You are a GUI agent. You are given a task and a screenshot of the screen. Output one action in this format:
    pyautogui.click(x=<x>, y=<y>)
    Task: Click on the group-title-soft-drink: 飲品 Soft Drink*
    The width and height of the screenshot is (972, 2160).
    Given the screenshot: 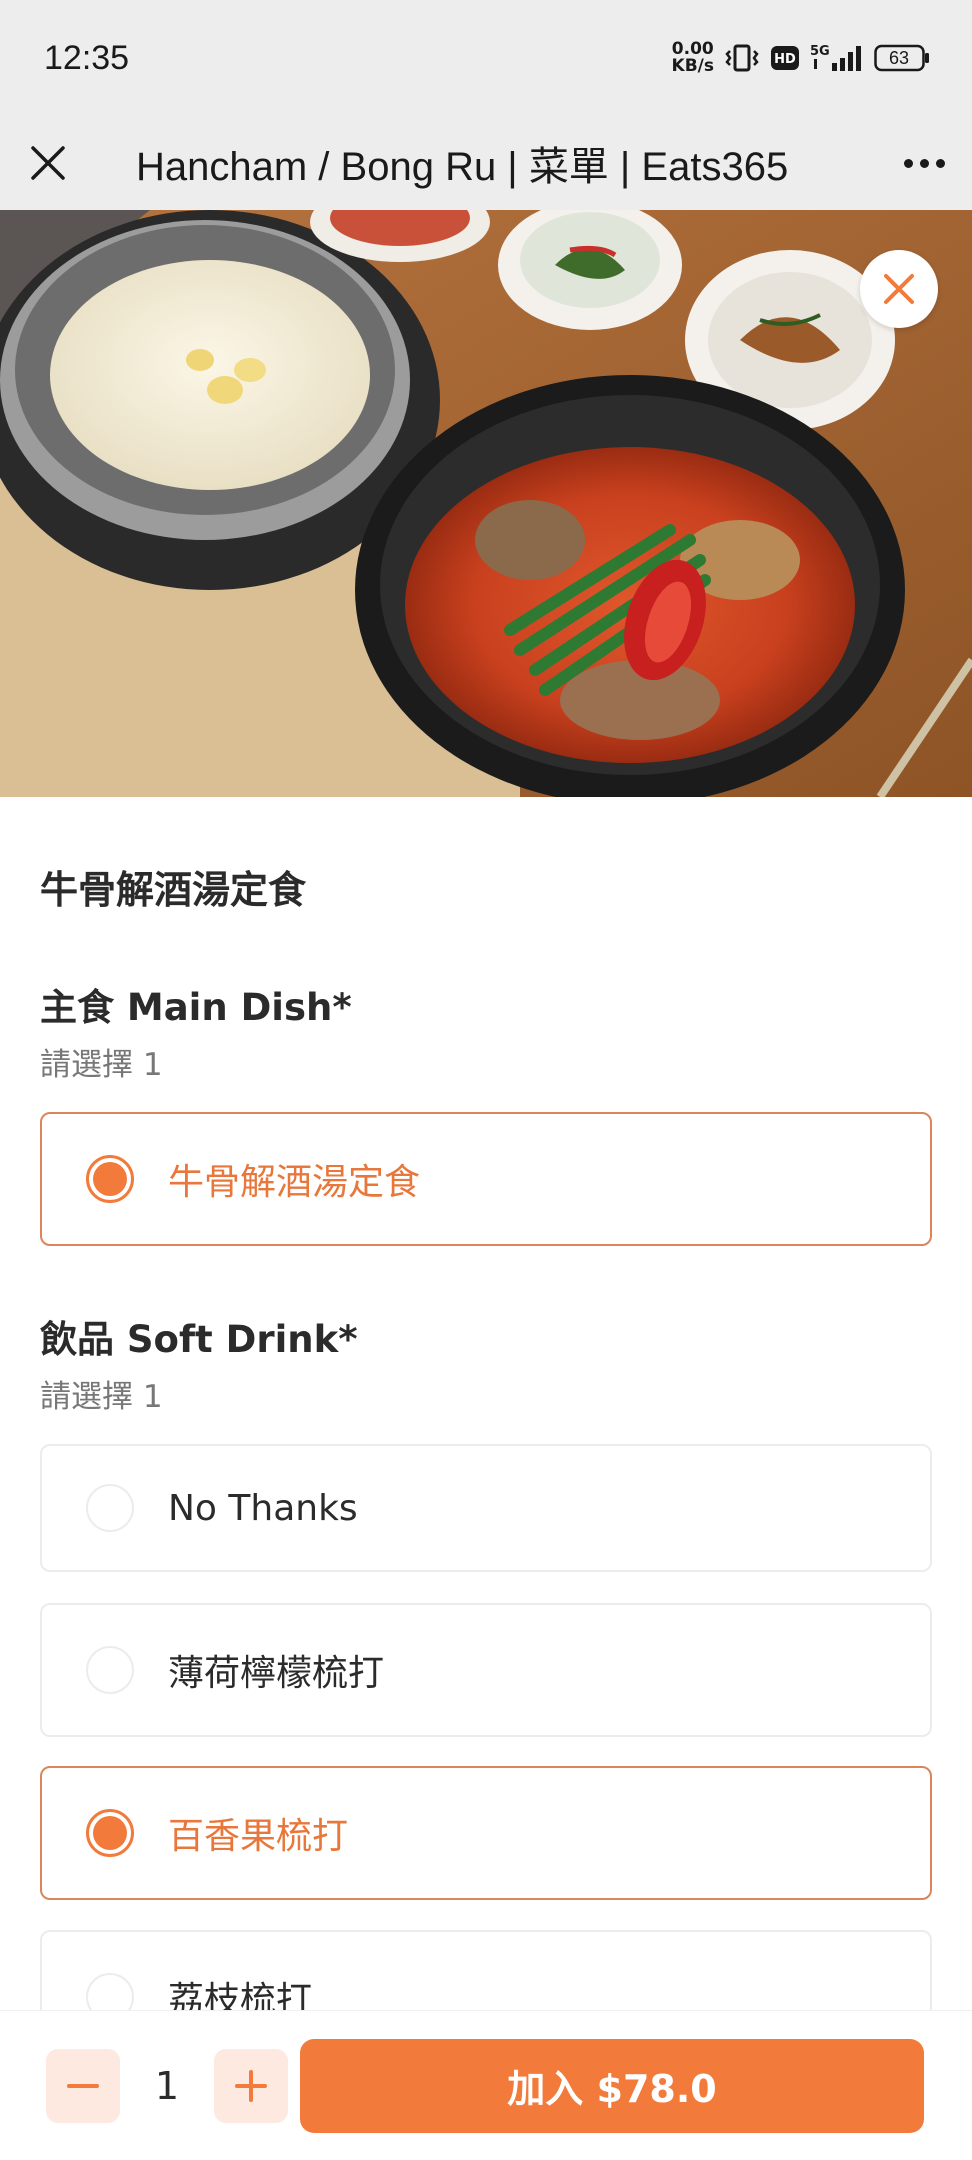 What is the action you would take?
    pyautogui.click(x=199, y=1339)
    